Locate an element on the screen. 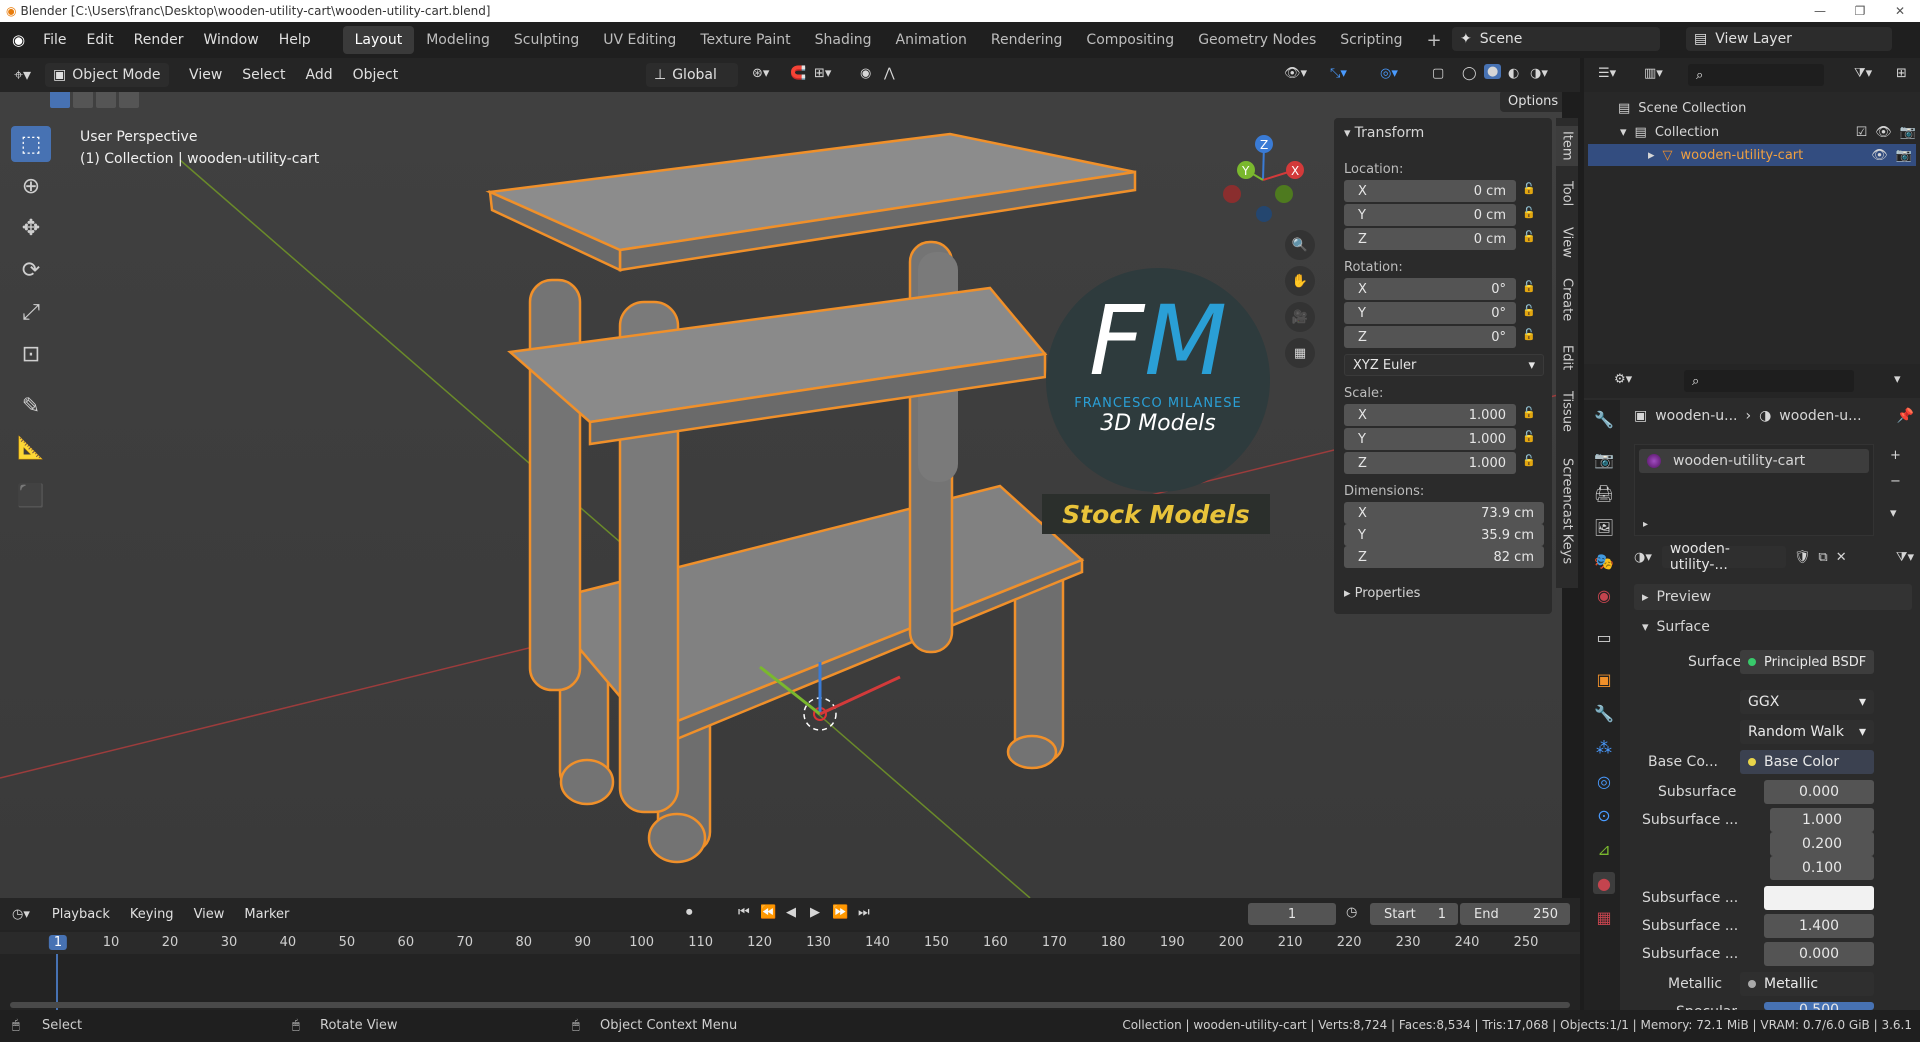  vp-menu-view: View is located at coordinates (205, 75).